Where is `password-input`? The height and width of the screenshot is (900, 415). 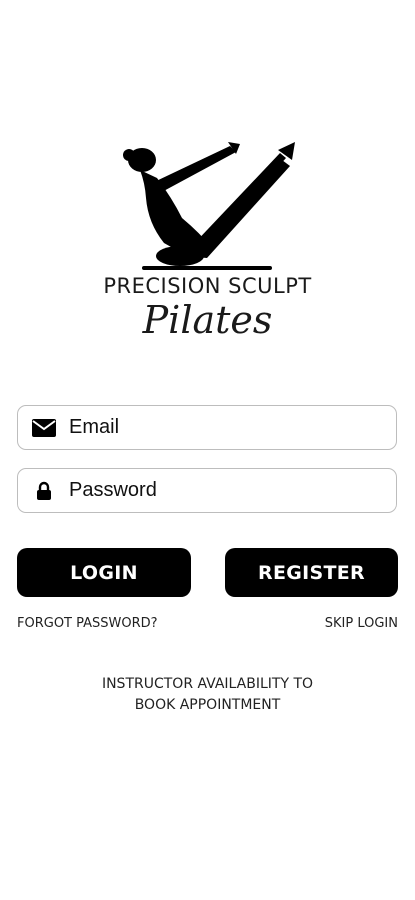 password-input is located at coordinates (219, 490).